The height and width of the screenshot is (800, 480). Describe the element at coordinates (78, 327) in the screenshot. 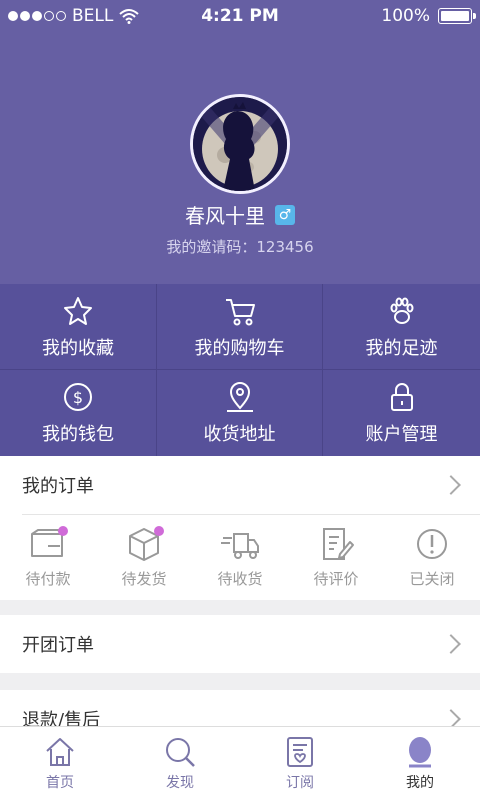

I see `menu-favorites: 我的收藏` at that location.